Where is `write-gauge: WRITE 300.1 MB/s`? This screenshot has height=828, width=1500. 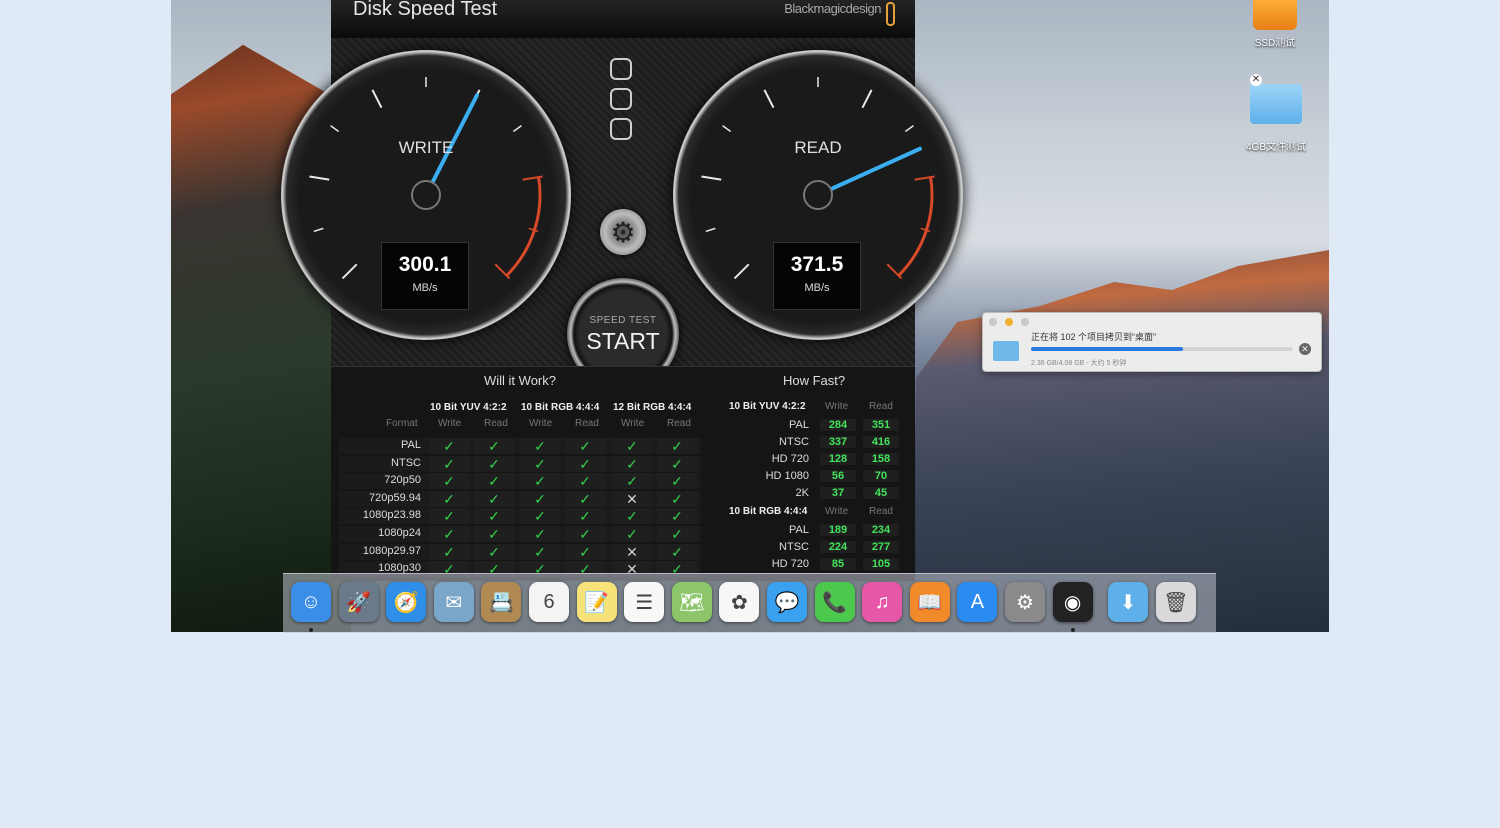 write-gauge: WRITE 300.1 MB/s is located at coordinates (426, 195).